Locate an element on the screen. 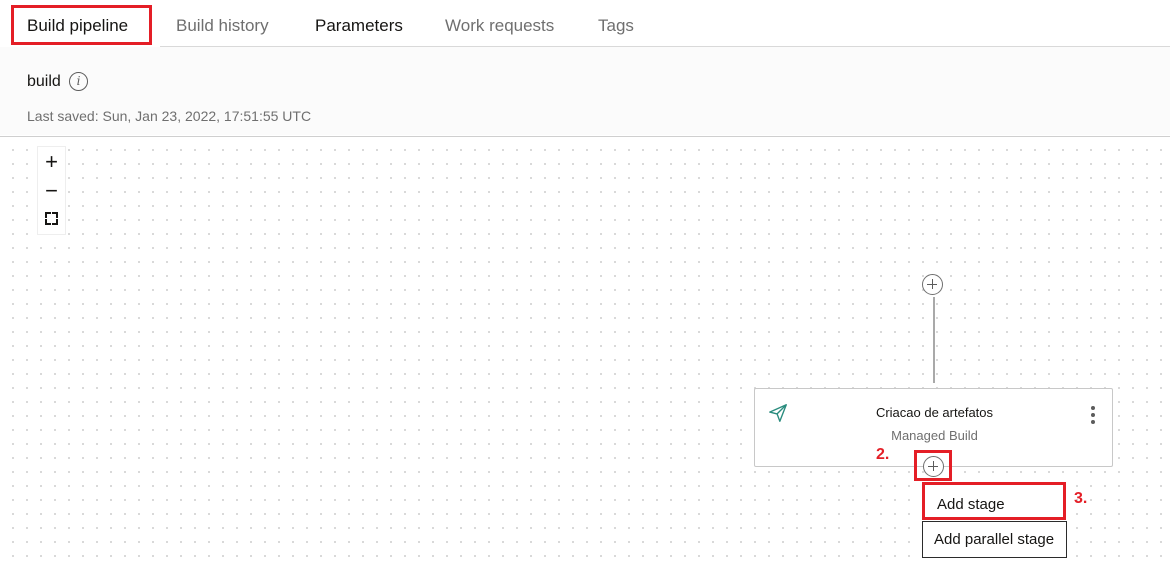 This screenshot has width=1170, height=562. stage-type: Managed Build is located at coordinates (934, 435).